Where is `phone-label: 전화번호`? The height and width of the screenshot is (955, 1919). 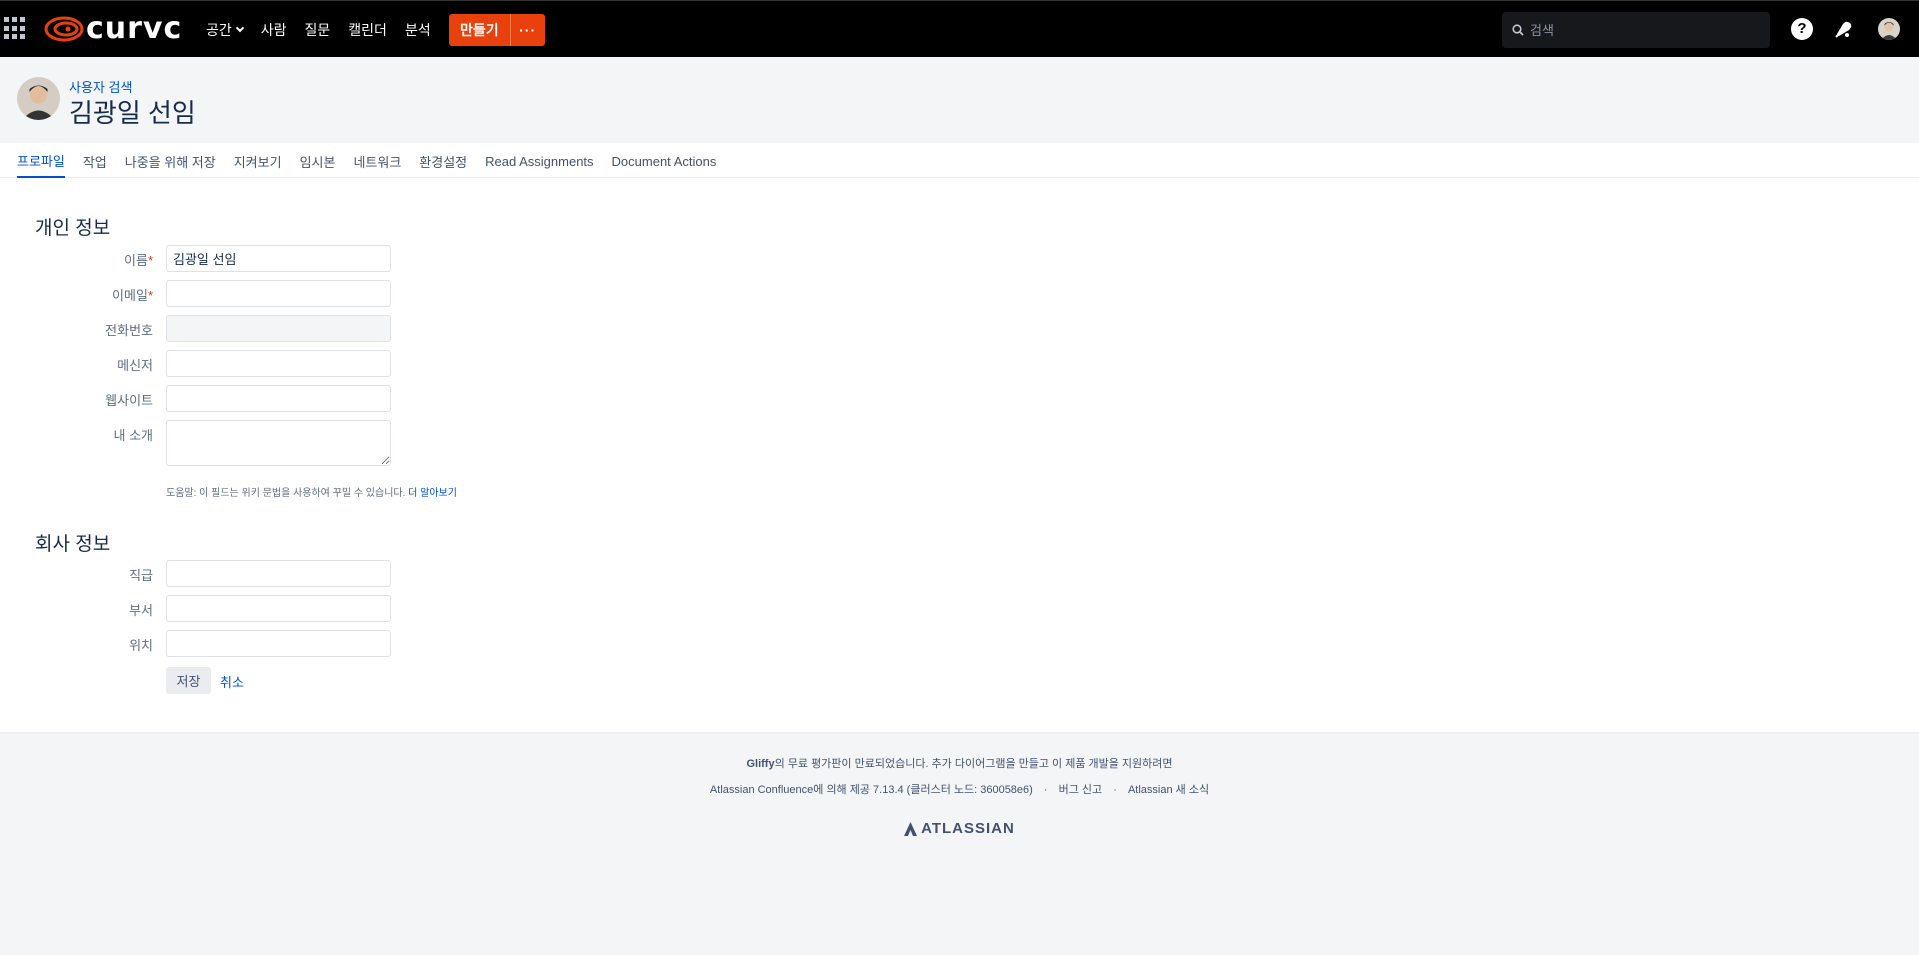 phone-label: 전화번호 is located at coordinates (129, 330).